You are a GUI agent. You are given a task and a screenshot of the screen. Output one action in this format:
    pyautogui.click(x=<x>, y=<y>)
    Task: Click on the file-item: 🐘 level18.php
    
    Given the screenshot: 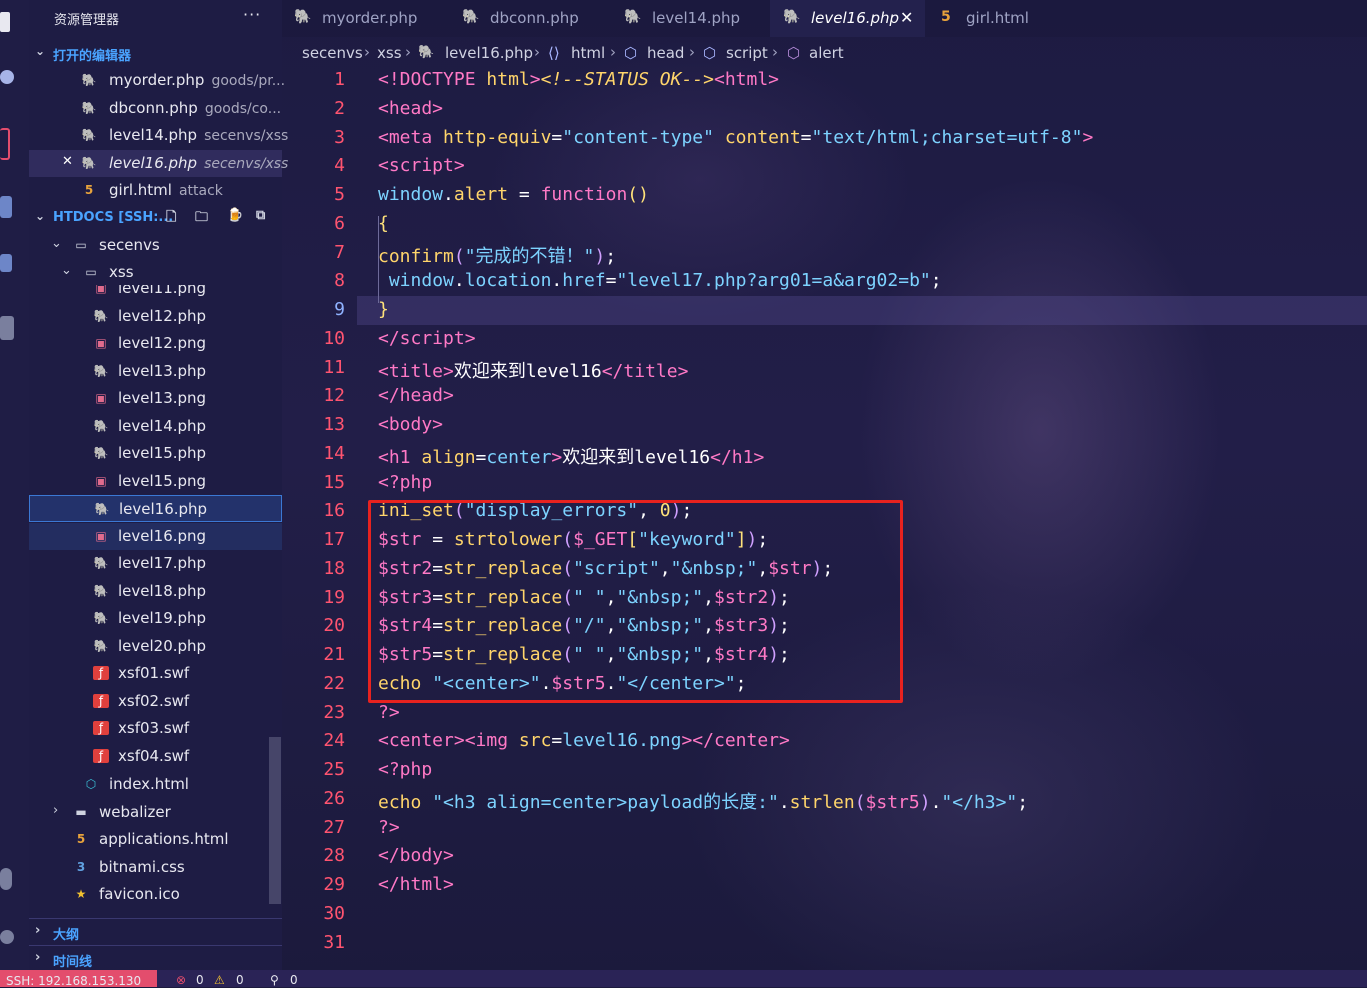 What is the action you would take?
    pyautogui.click(x=155, y=591)
    